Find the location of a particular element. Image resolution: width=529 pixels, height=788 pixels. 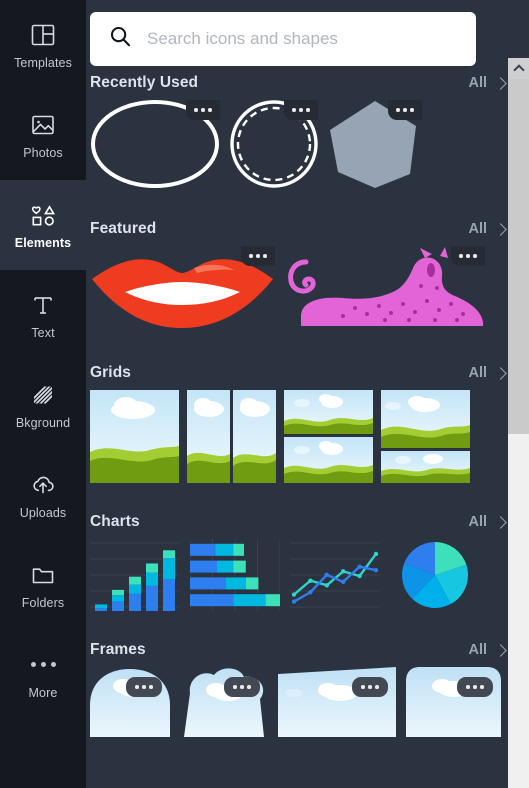

section-header: Frames All is located at coordinates (307, 650).